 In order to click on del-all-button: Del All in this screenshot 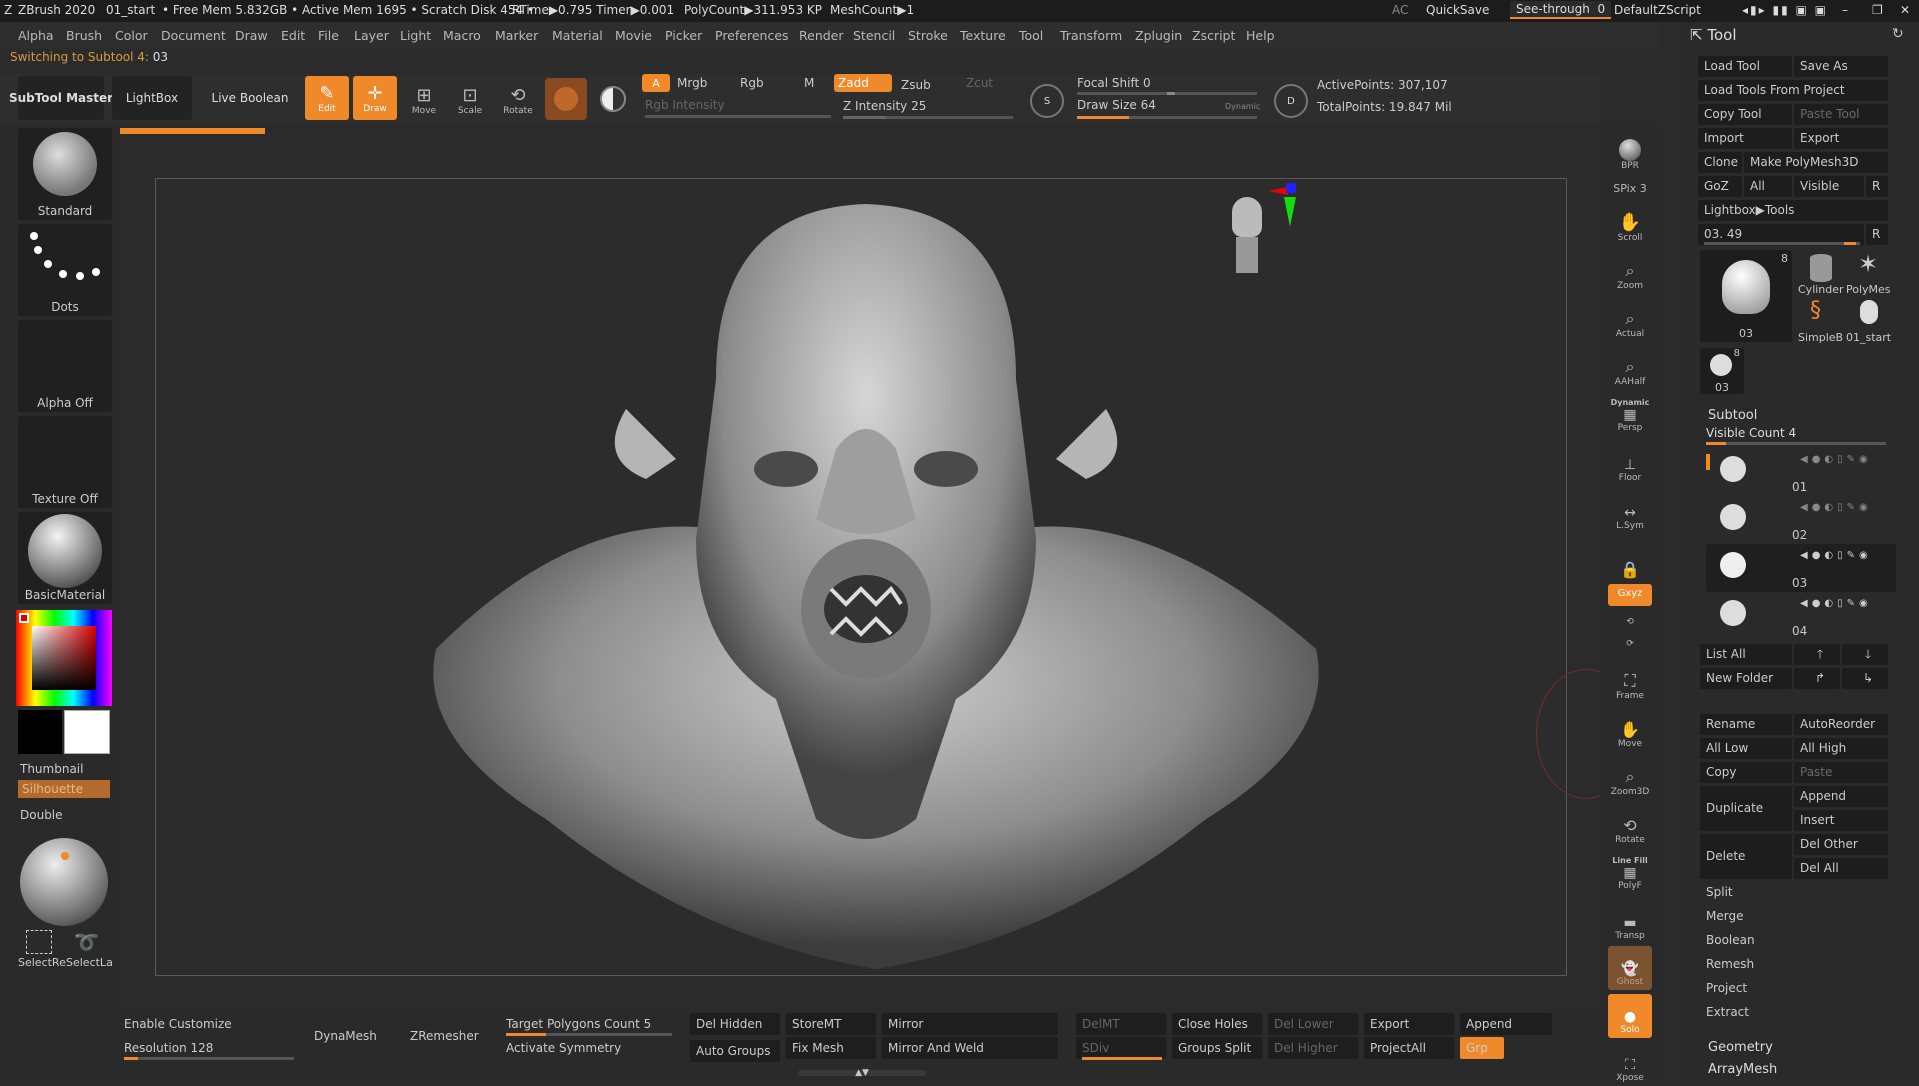, I will do `click(1841, 868)`.